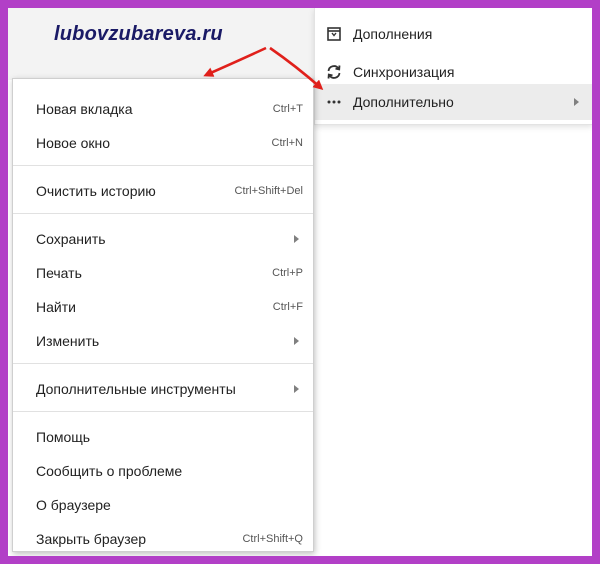  I want to click on menu-item-label: Дополнительные инструменты, so click(136, 389).